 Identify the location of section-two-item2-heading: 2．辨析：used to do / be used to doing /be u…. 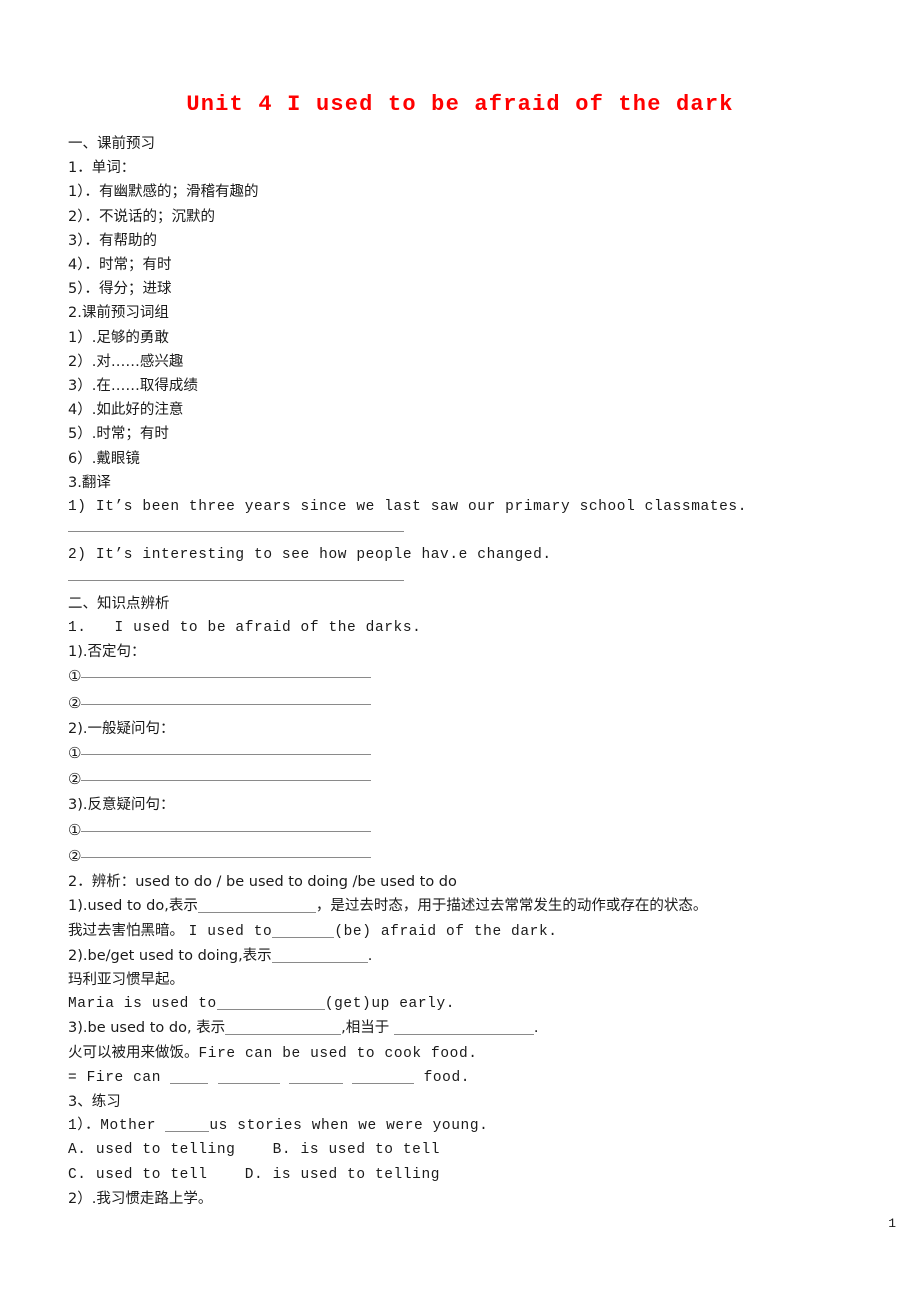
(262, 882).